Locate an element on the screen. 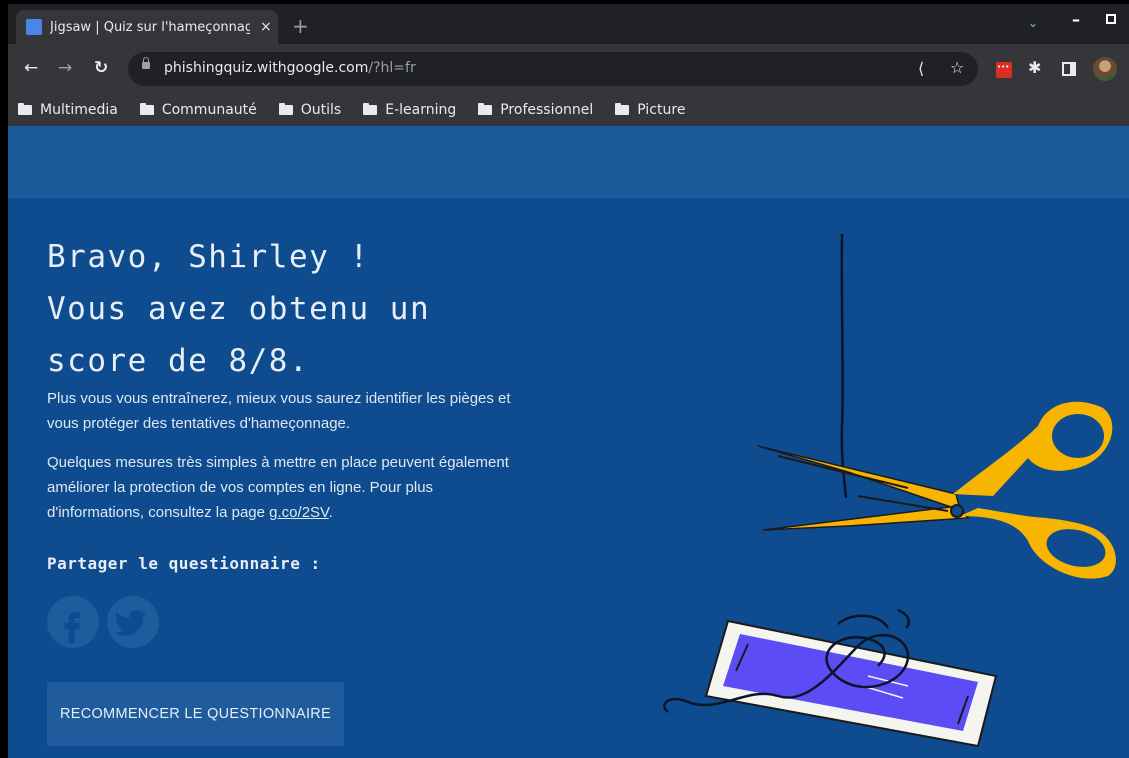 Image resolution: width=1129 pixels, height=758 pixels. url-text: phishingquiz.withgoogle.com/?hl=fr is located at coordinates (290, 68).